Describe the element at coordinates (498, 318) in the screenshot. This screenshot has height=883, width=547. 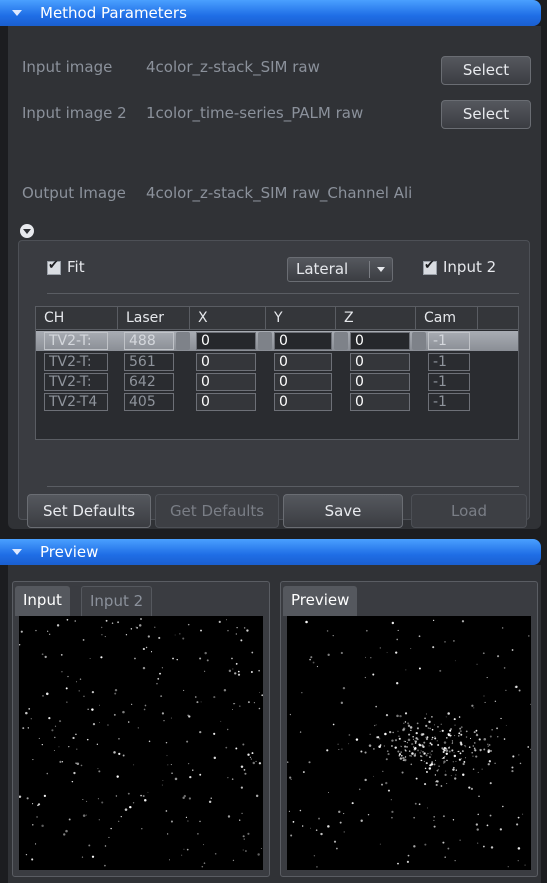
I see `col-header-empty` at that location.